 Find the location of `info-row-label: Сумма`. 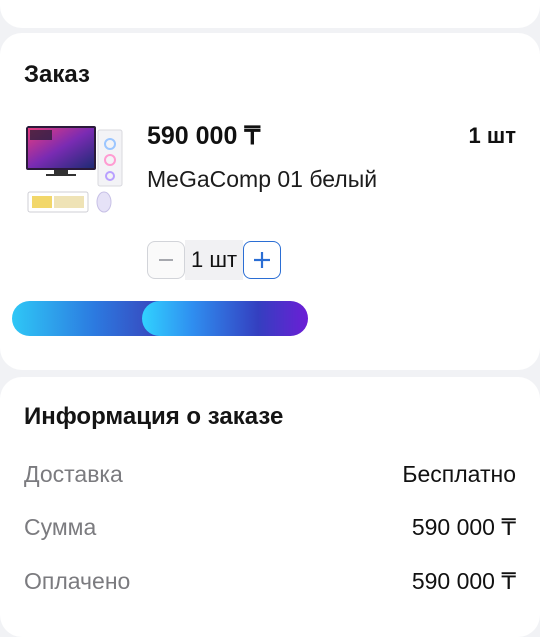

info-row-label: Сумма is located at coordinates (60, 527).